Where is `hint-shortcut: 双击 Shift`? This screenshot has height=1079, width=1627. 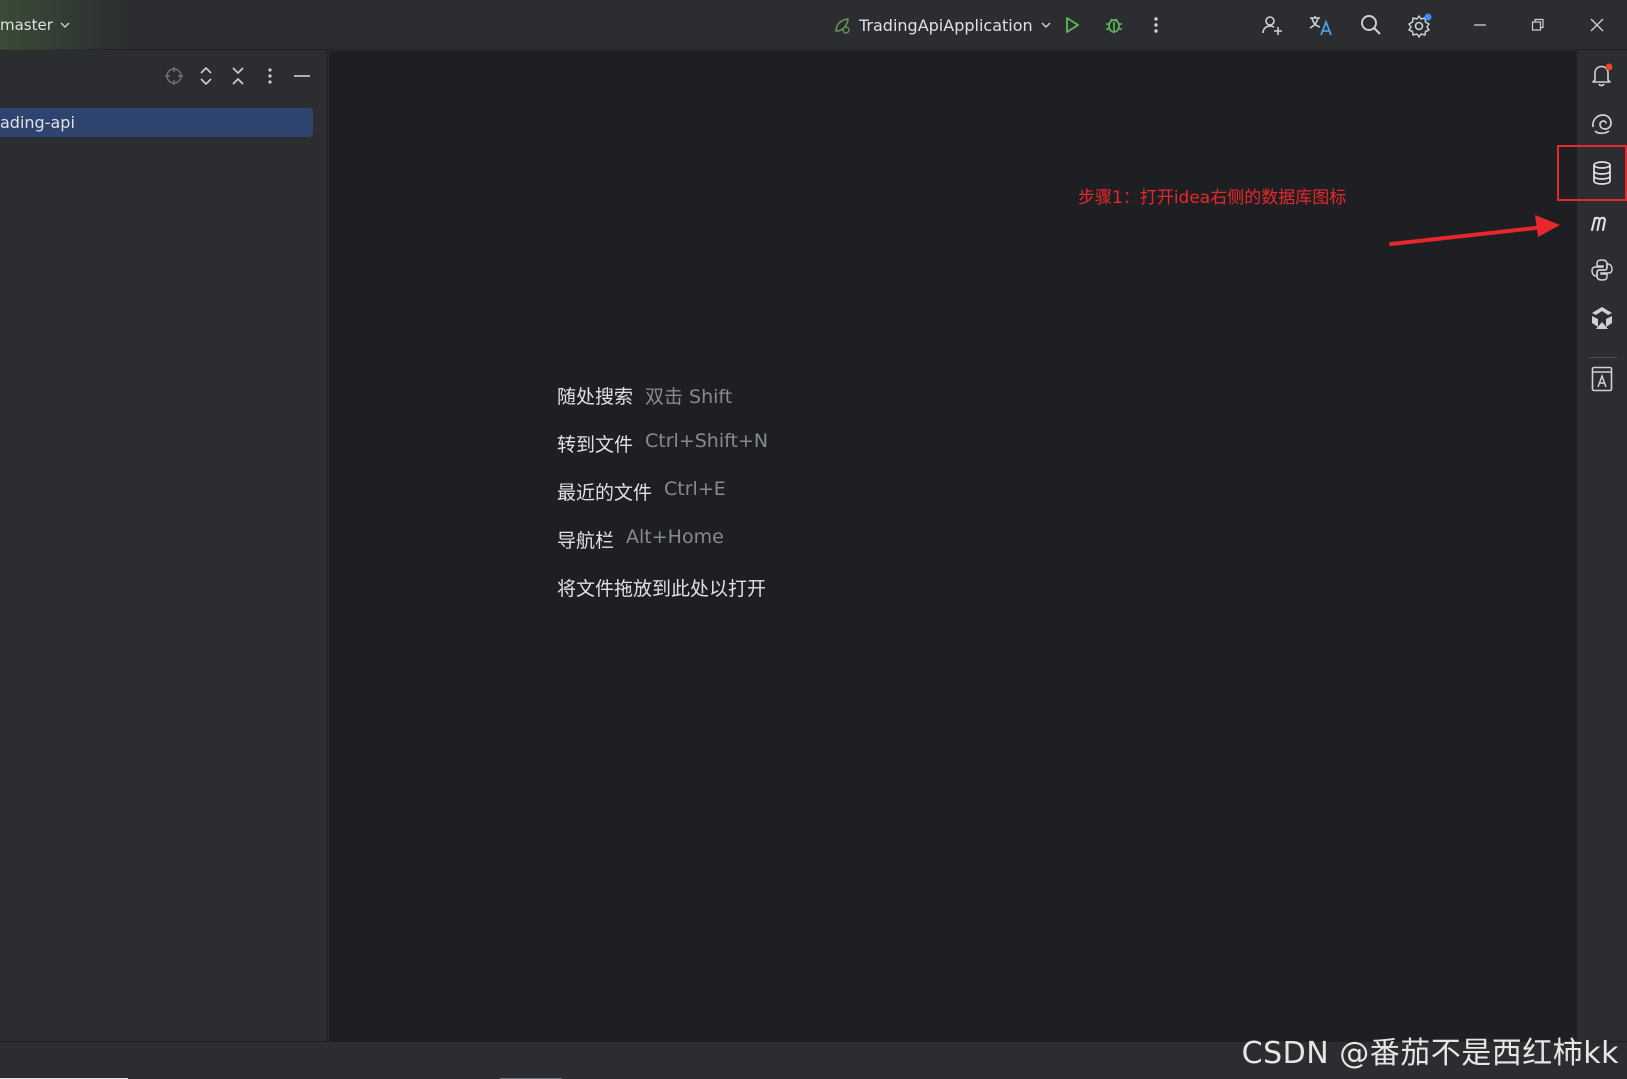
hint-shortcut: 双击 Shift is located at coordinates (689, 397).